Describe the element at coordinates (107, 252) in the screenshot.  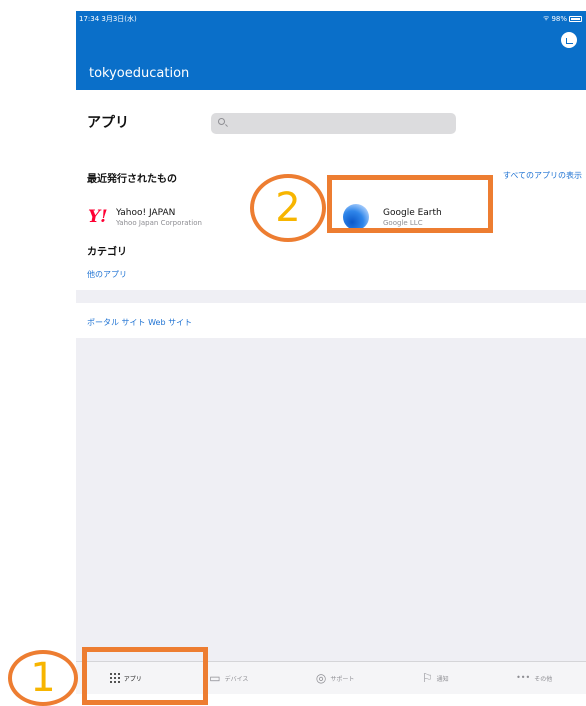
I see `category-heading: カテゴリ` at that location.